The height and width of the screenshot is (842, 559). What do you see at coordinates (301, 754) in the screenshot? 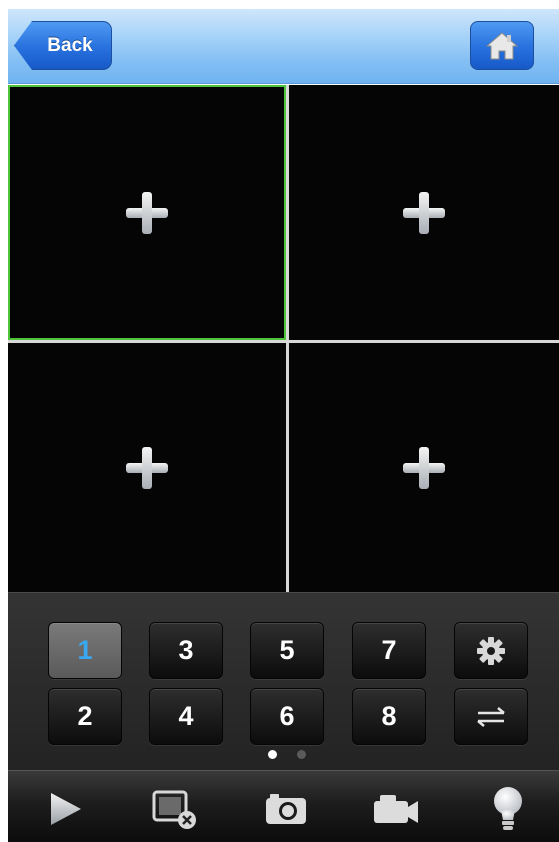
I see `page-dot` at bounding box center [301, 754].